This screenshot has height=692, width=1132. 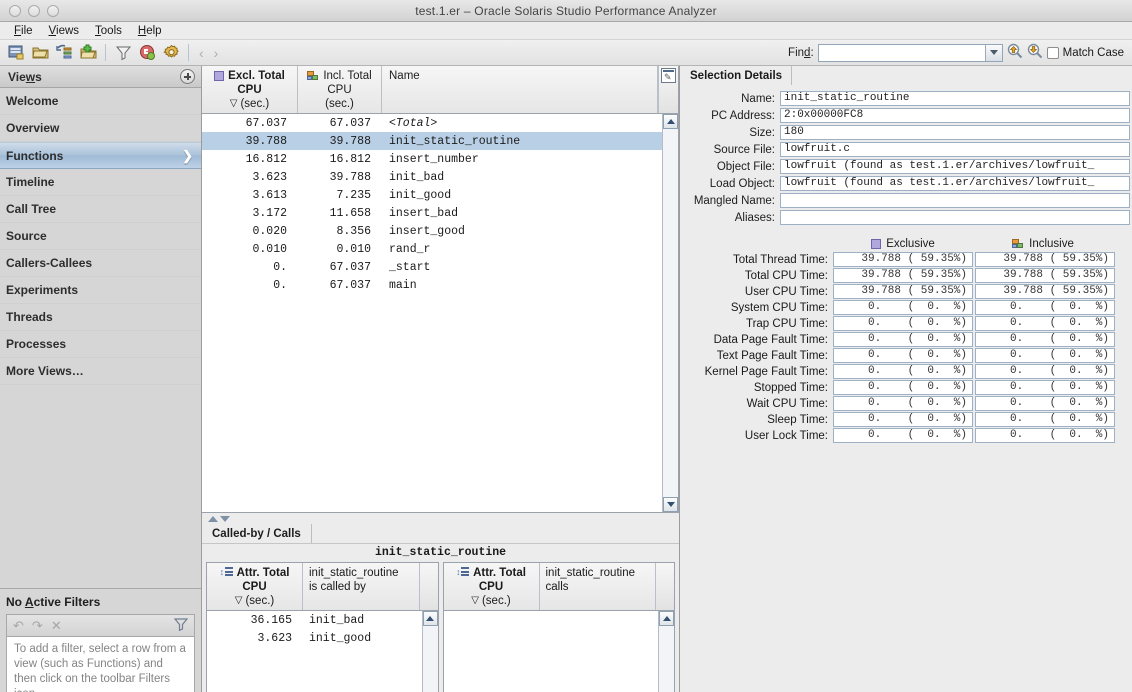 What do you see at coordinates (150, 31) in the screenshot?
I see `menu-help: Help` at bounding box center [150, 31].